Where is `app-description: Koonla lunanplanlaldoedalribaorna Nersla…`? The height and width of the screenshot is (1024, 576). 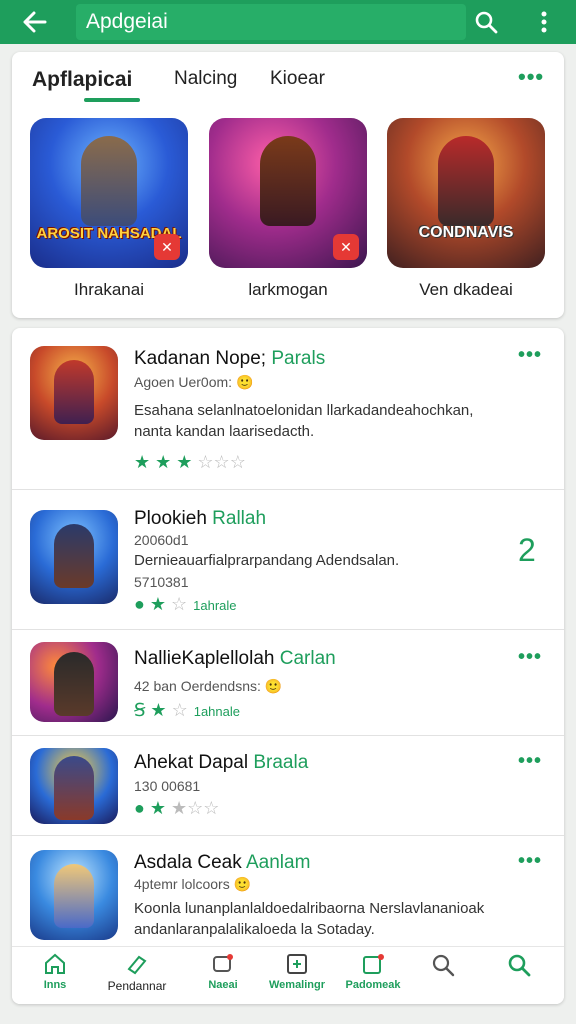
app-description: Koonla lunanplanlaldoedalribaorna Nersla… is located at coordinates (309, 919).